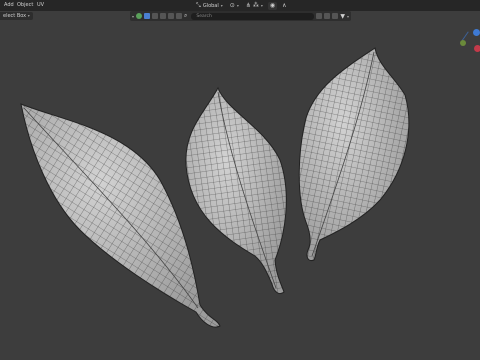 This screenshot has width=480, height=360. What do you see at coordinates (179, 16) in the screenshot?
I see `filter-other-icon` at bounding box center [179, 16].